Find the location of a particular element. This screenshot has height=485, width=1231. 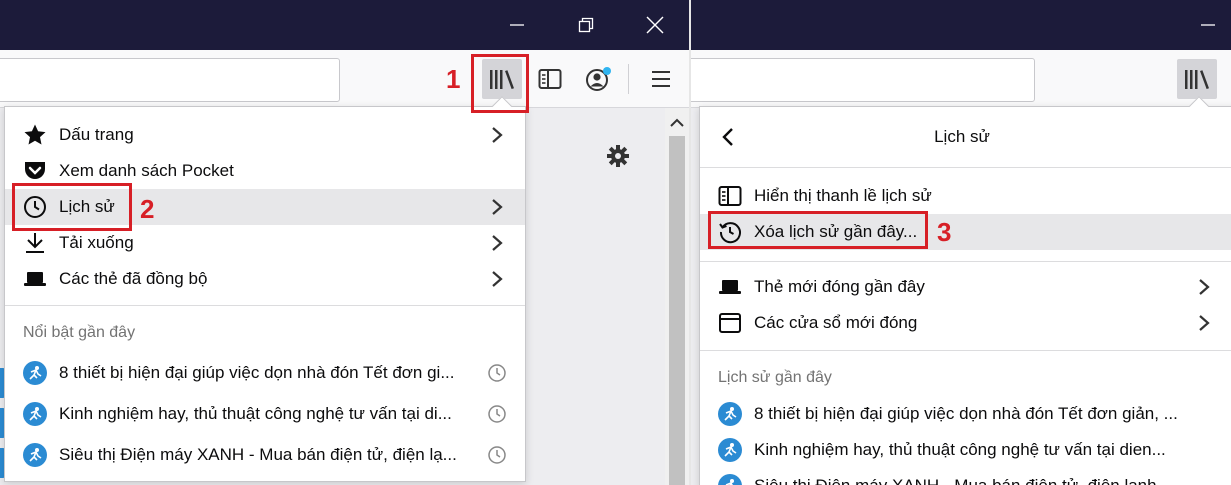

sidebar-button is located at coordinates (550, 79).